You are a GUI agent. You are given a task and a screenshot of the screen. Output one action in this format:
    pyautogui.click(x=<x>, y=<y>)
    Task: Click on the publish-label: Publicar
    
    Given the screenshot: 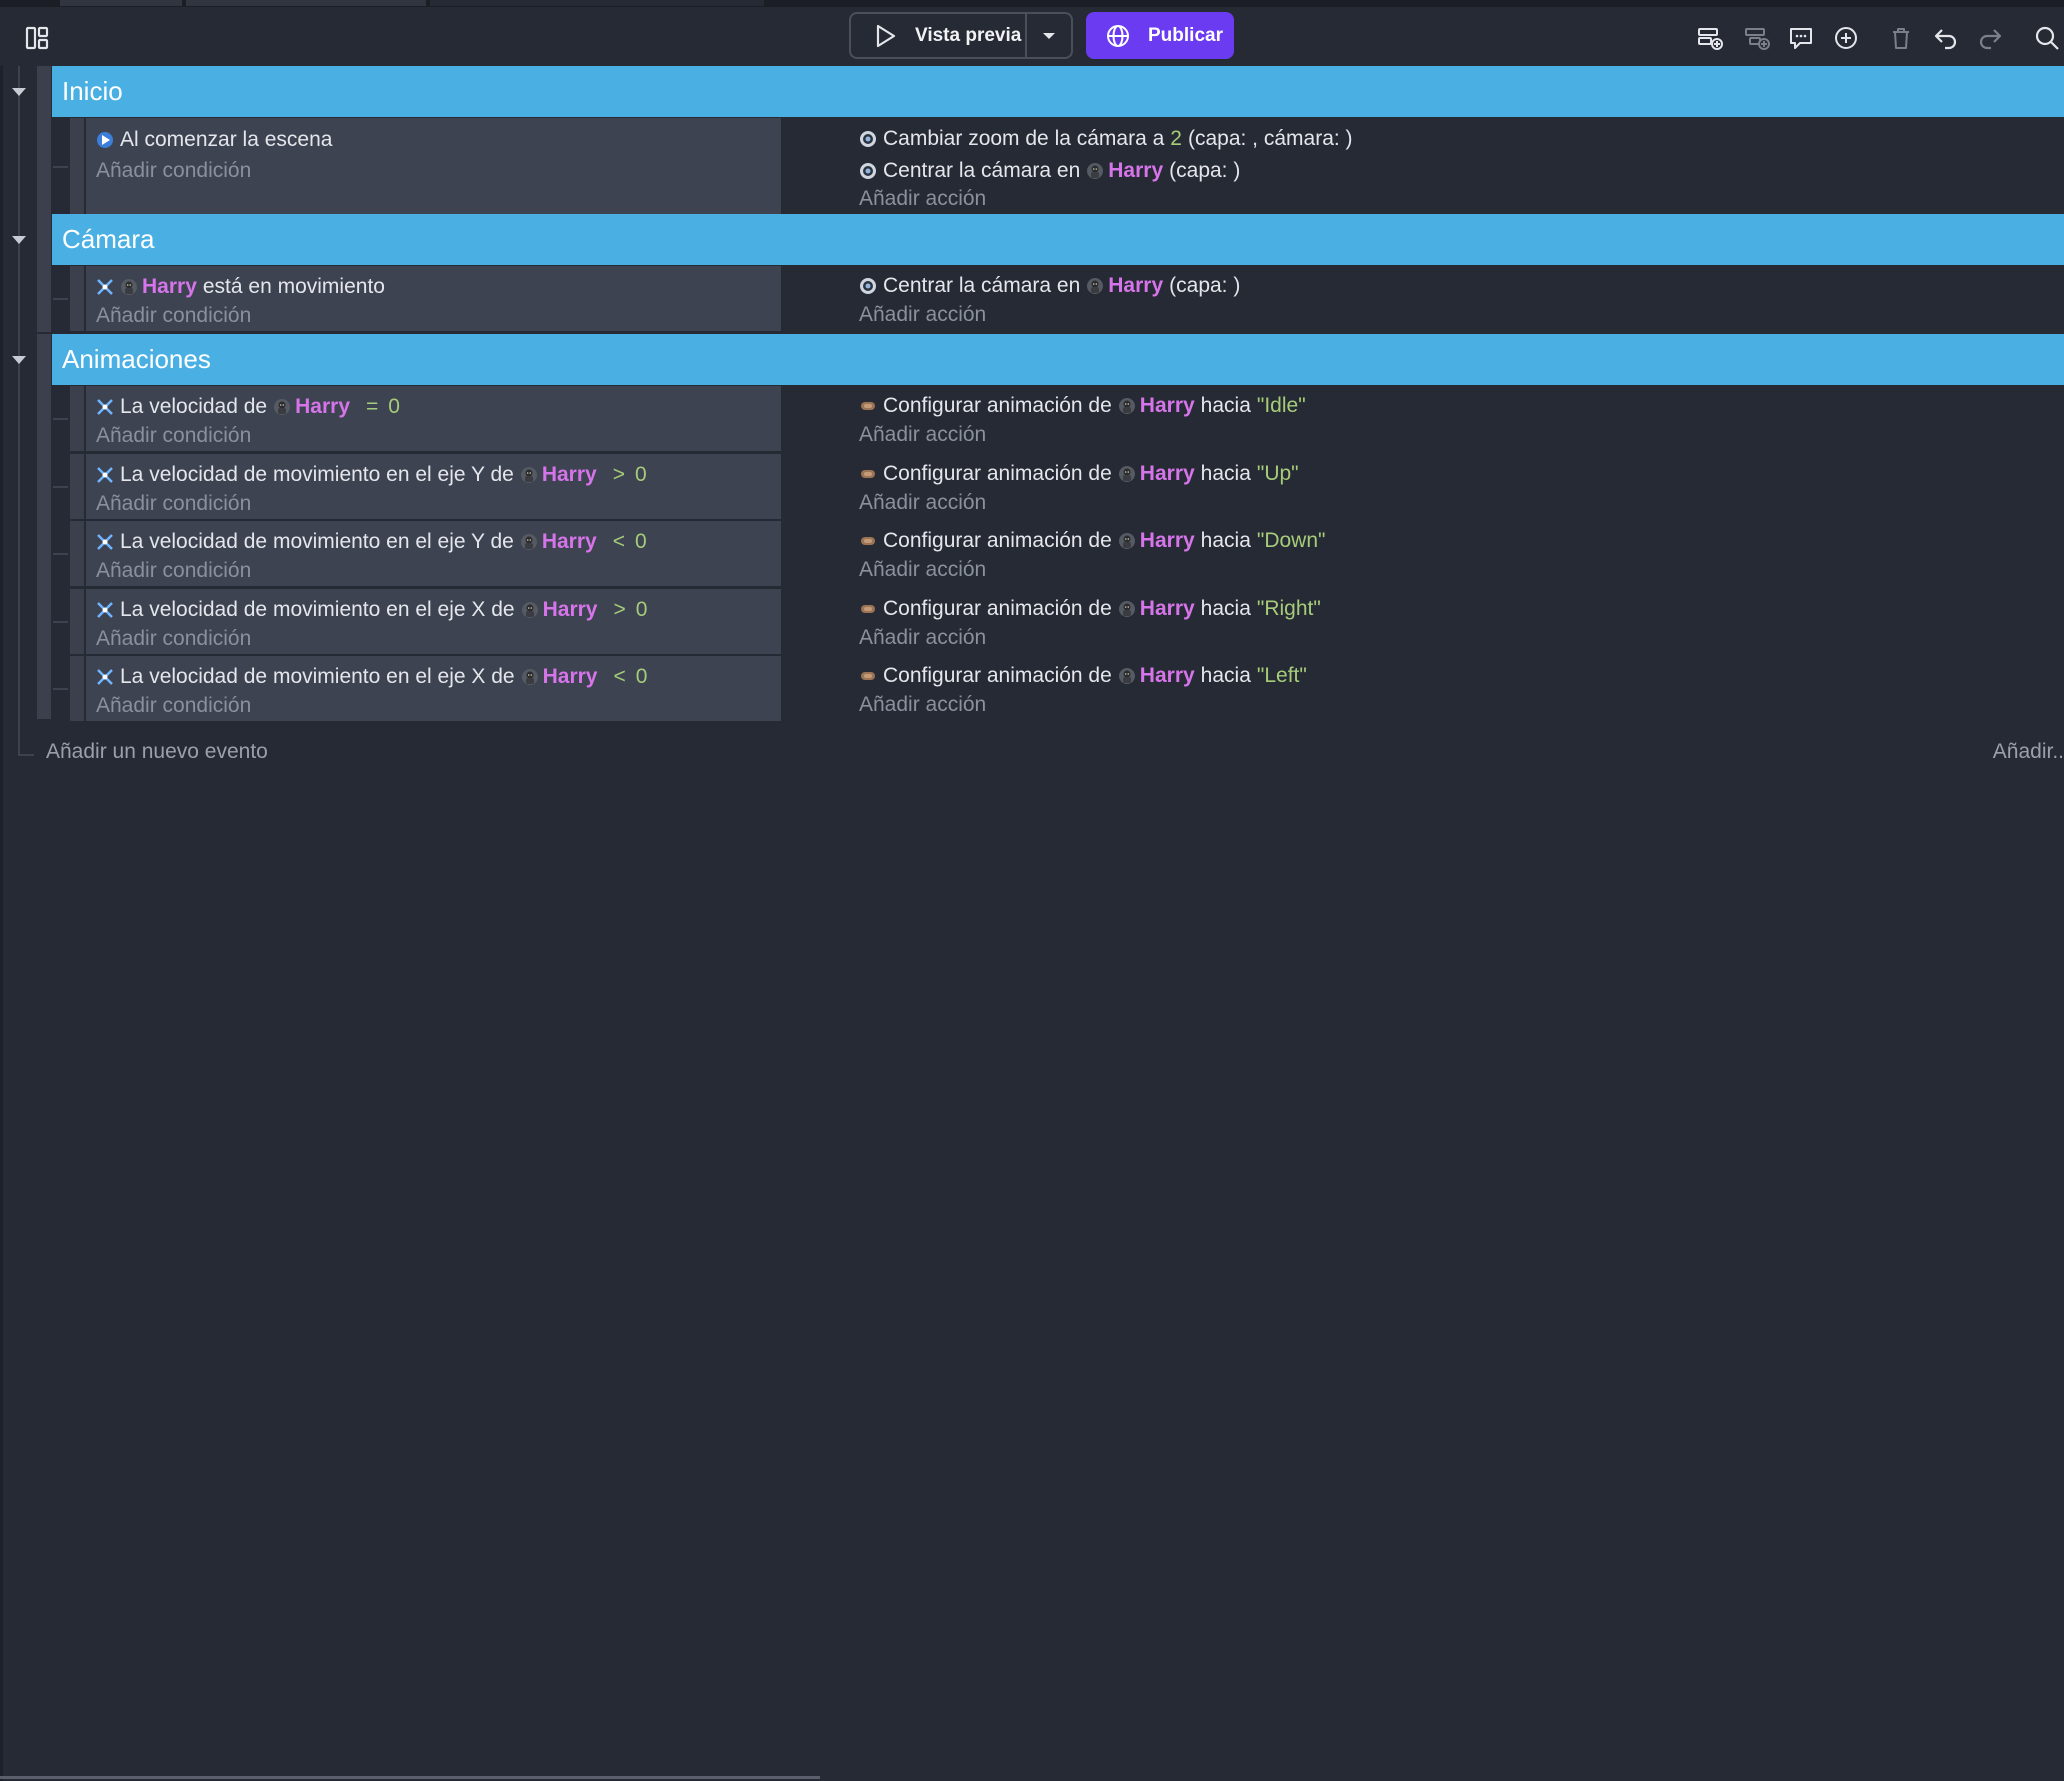 What is the action you would take?
    pyautogui.click(x=1185, y=35)
    